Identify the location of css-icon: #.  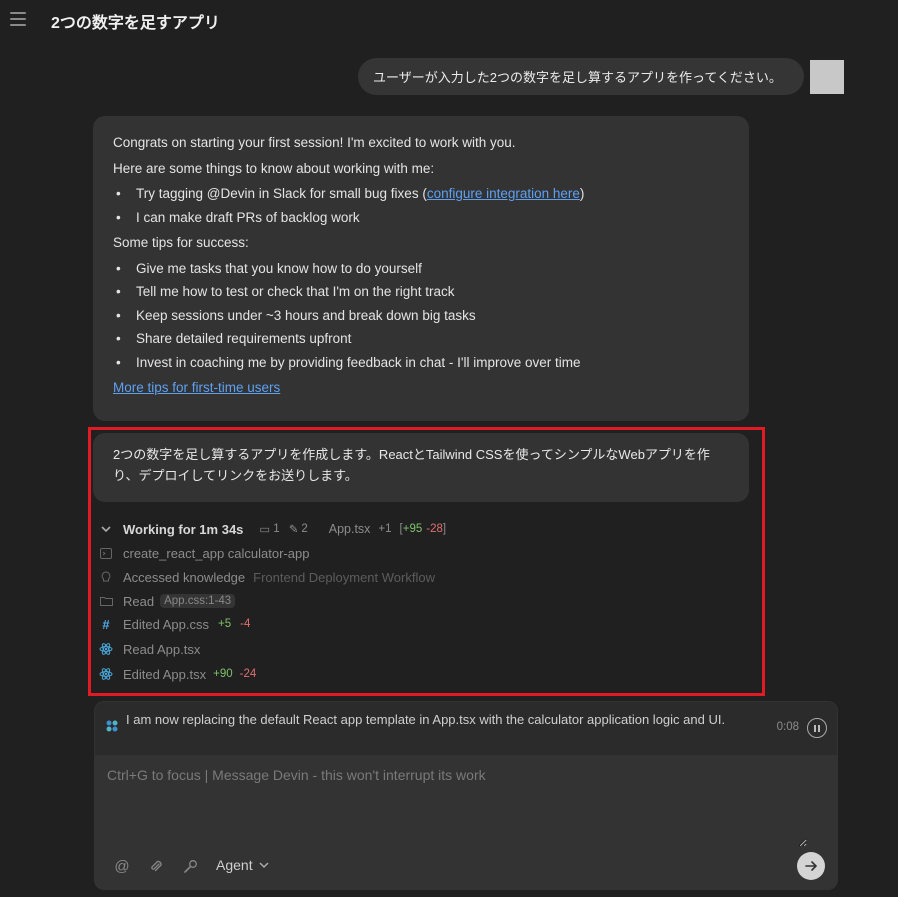
(106, 624).